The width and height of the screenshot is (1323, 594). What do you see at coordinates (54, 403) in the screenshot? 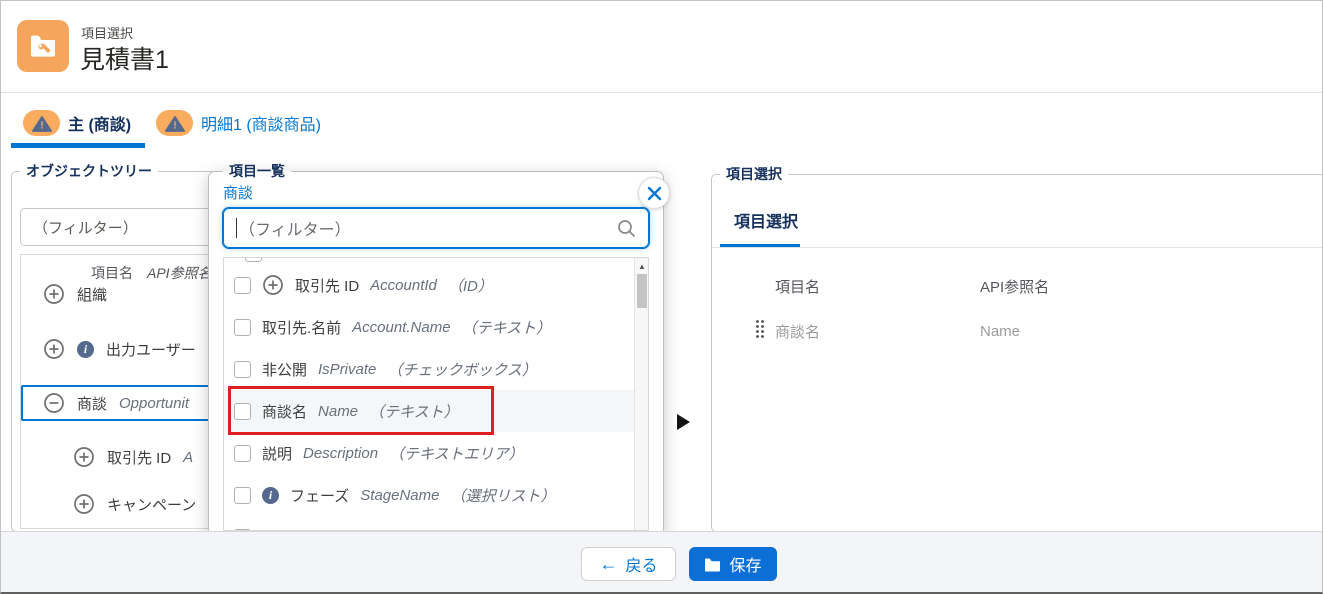
I see `collapse-minus-icon` at bounding box center [54, 403].